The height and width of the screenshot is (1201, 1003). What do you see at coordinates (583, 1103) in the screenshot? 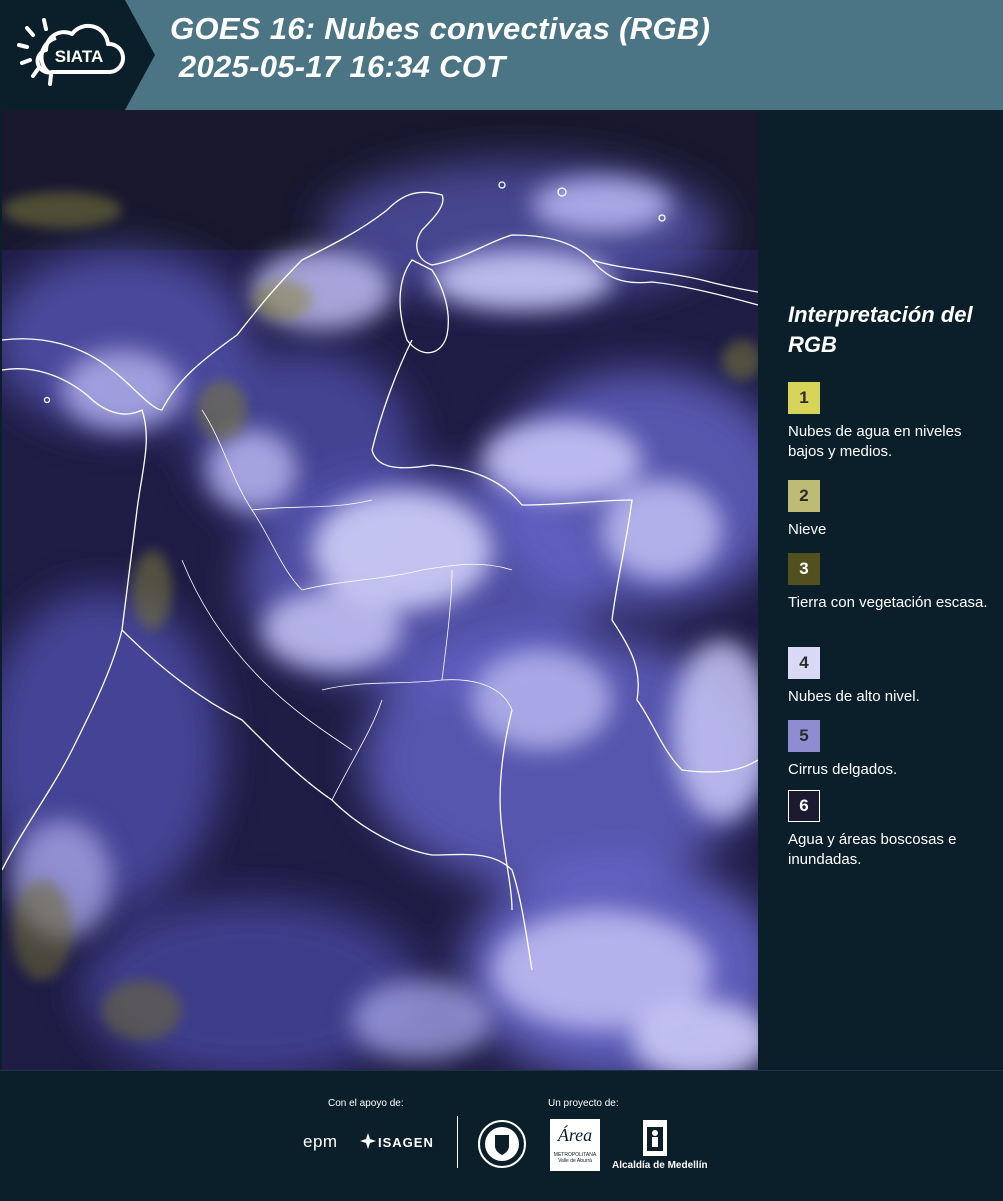
I see `project-label: Un proyecto de:` at bounding box center [583, 1103].